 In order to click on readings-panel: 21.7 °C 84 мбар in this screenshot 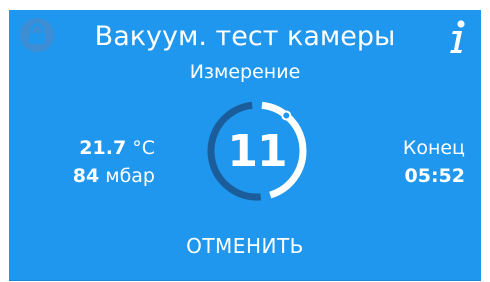, I will do `click(102, 162)`.